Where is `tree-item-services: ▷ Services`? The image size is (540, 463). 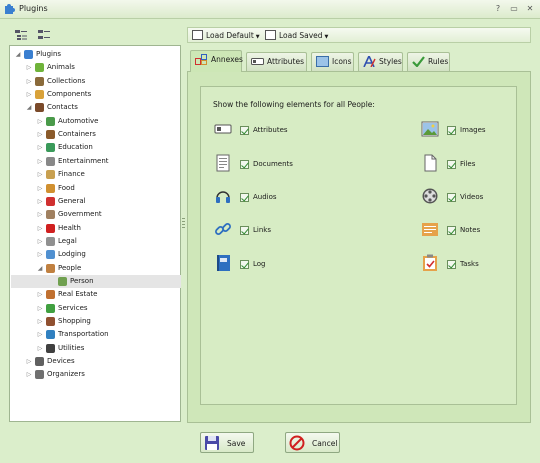 tree-item-services: ▷ Services is located at coordinates (95, 308).